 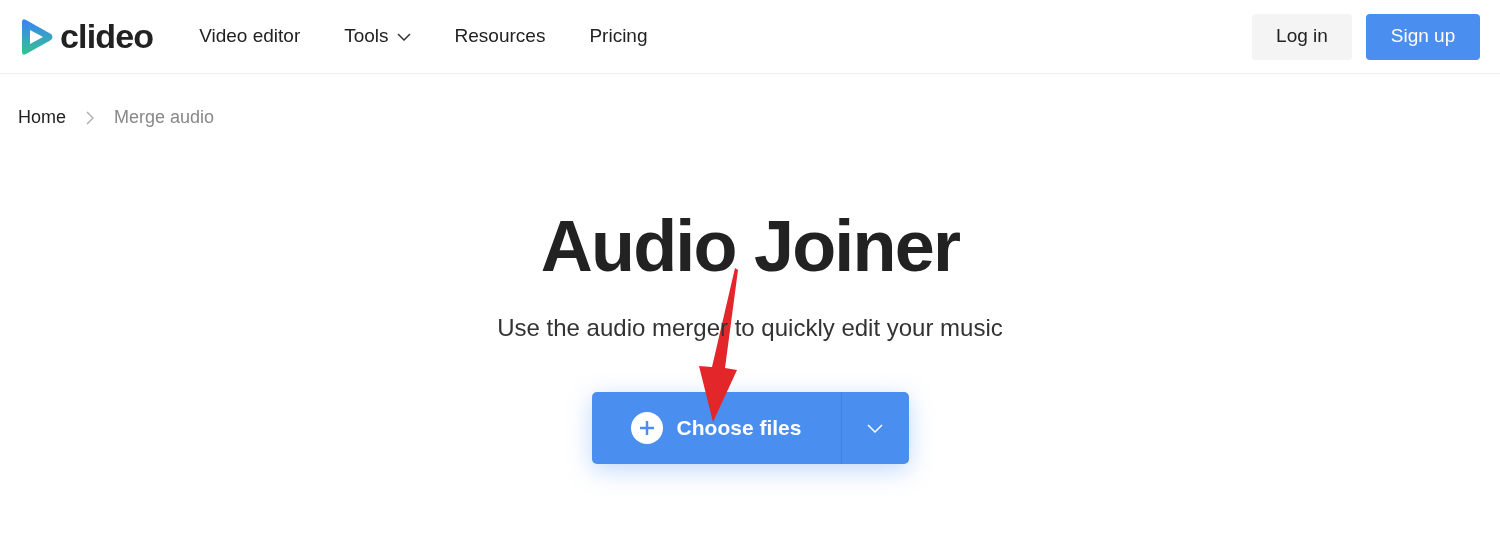 I want to click on page-title: Audio Joiner, so click(x=750, y=246).